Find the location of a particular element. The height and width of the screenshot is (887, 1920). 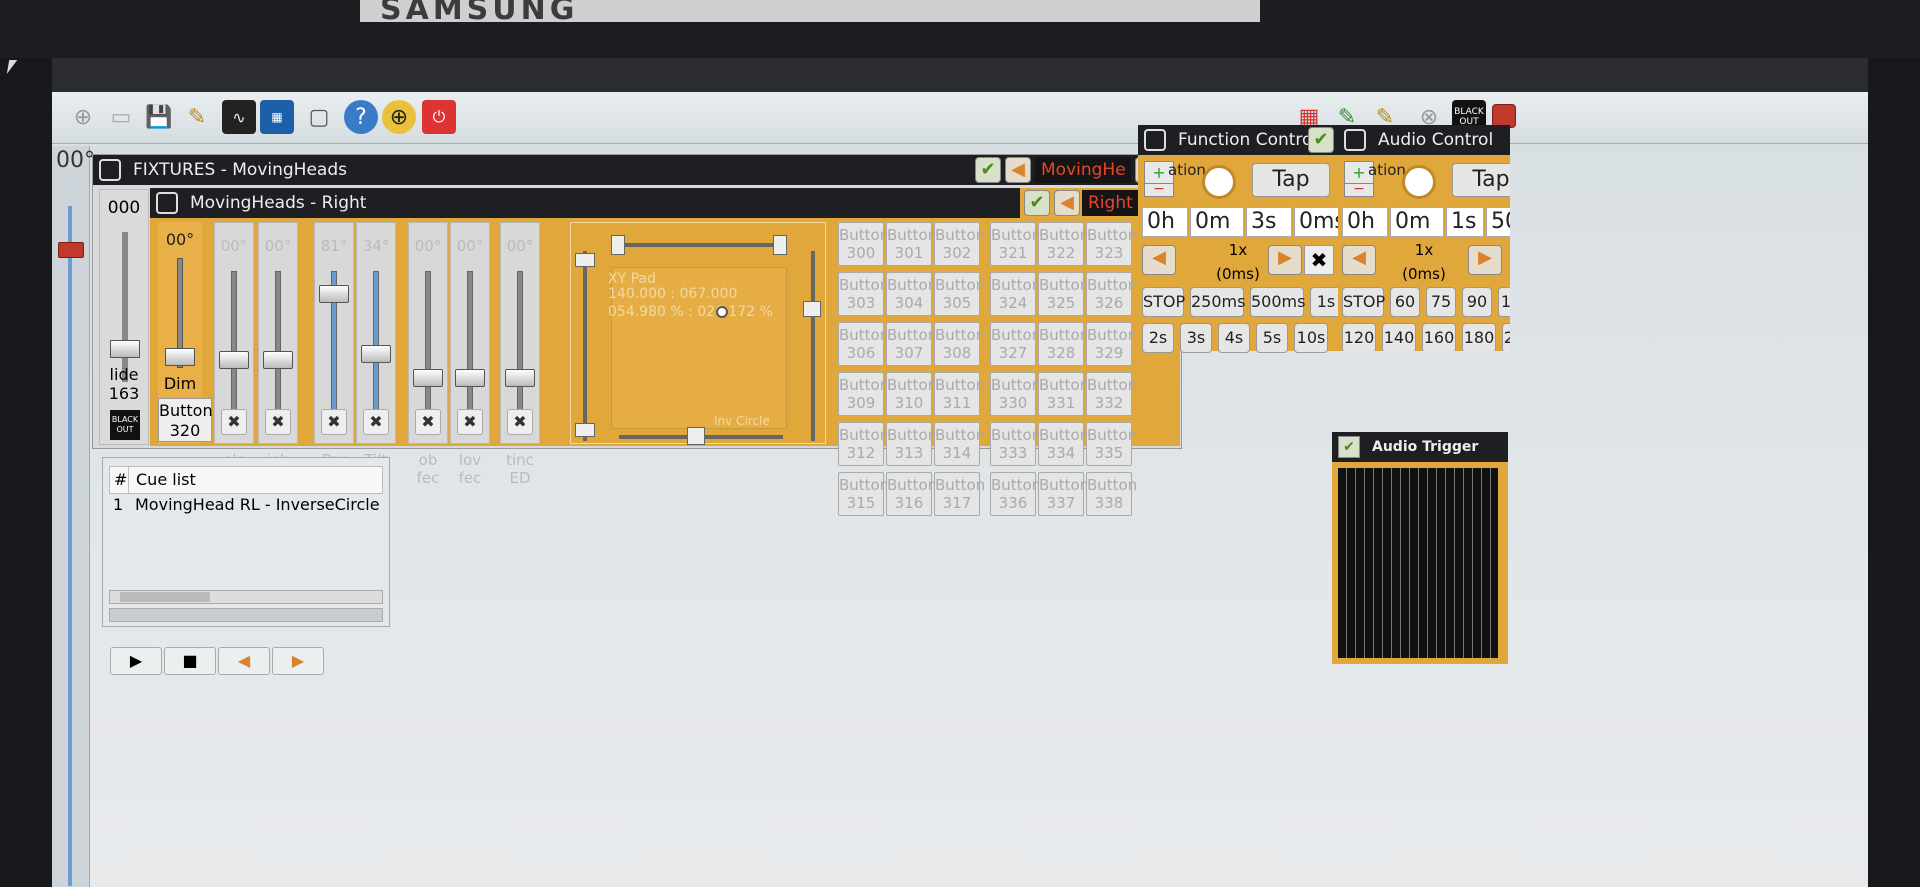

previous-page-button: ◀ is located at coordinates (1067, 203).